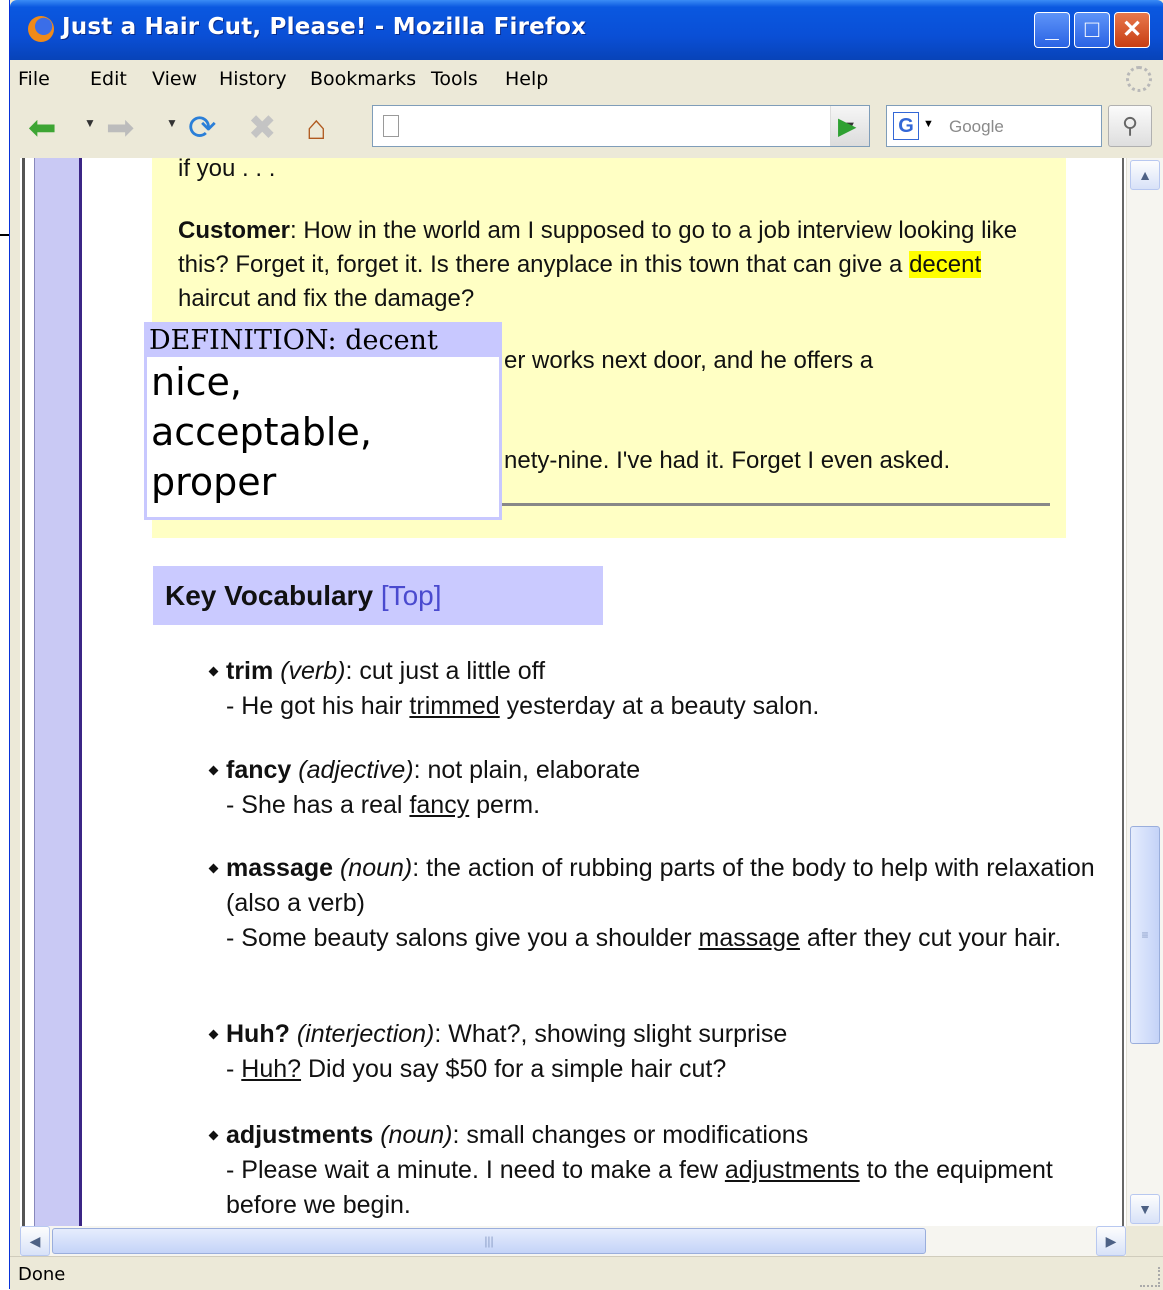 The image size is (1163, 1290). What do you see at coordinates (253, 79) in the screenshot?
I see `menu-history: History` at bounding box center [253, 79].